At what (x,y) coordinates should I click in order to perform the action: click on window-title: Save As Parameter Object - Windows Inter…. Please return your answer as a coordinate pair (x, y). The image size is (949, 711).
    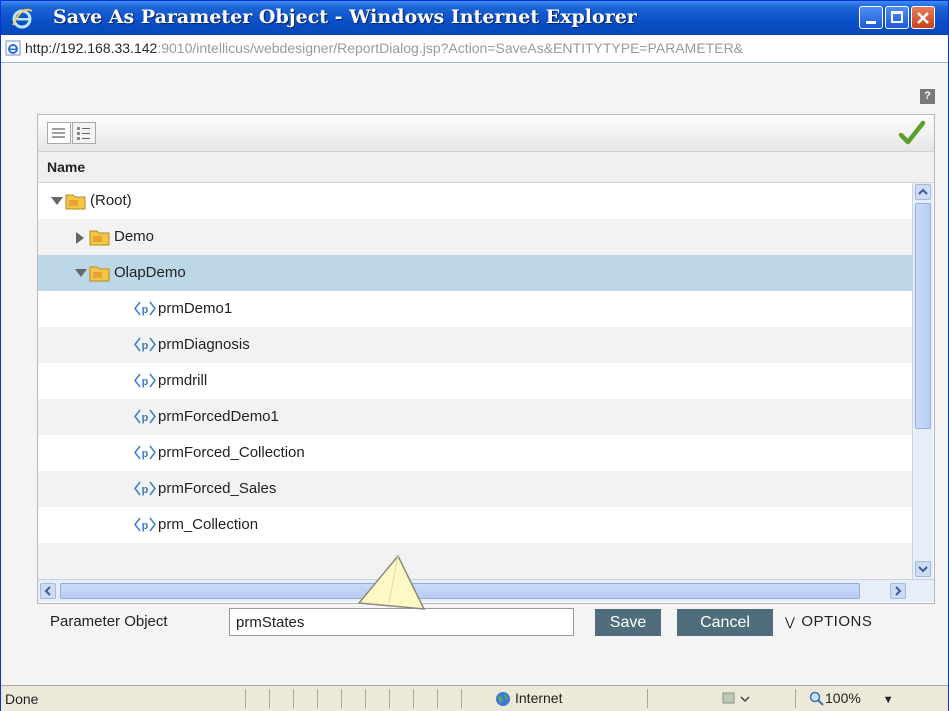
    Looking at the image, I should click on (345, 17).